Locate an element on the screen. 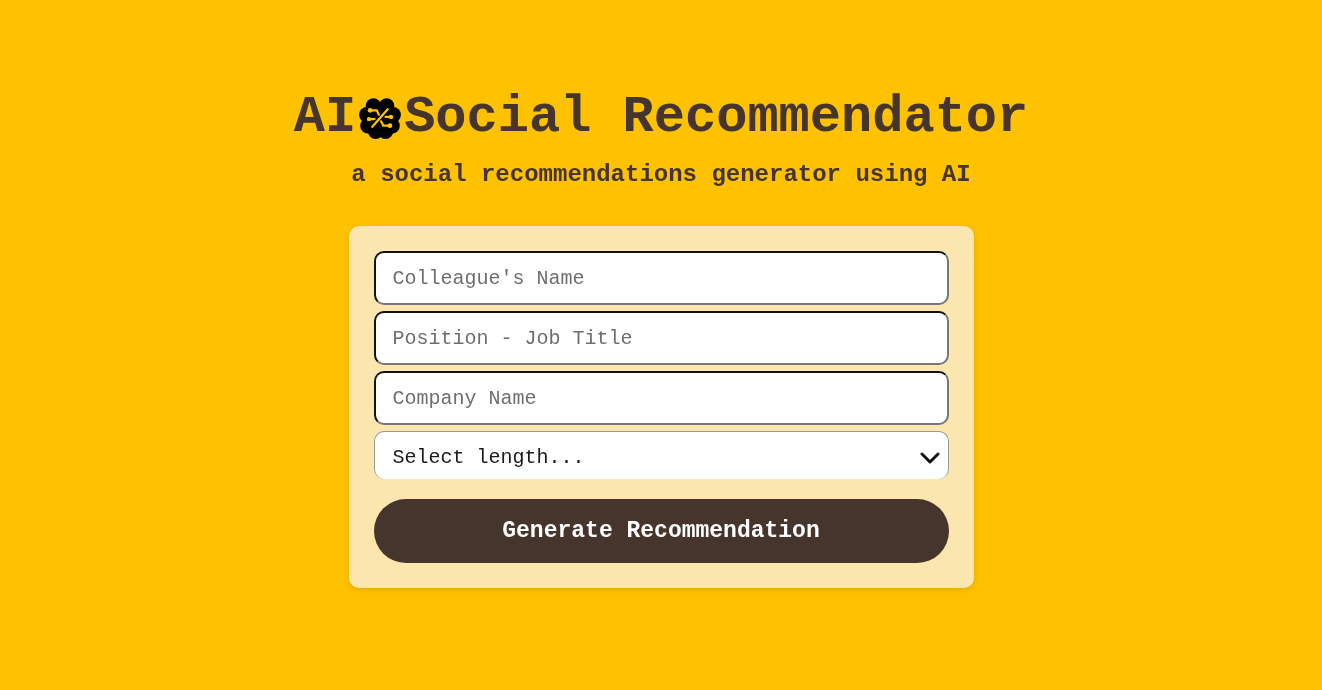 Image resolution: width=1322 pixels, height=690 pixels. subtitle: a social recommendations generator using AI is located at coordinates (661, 175).